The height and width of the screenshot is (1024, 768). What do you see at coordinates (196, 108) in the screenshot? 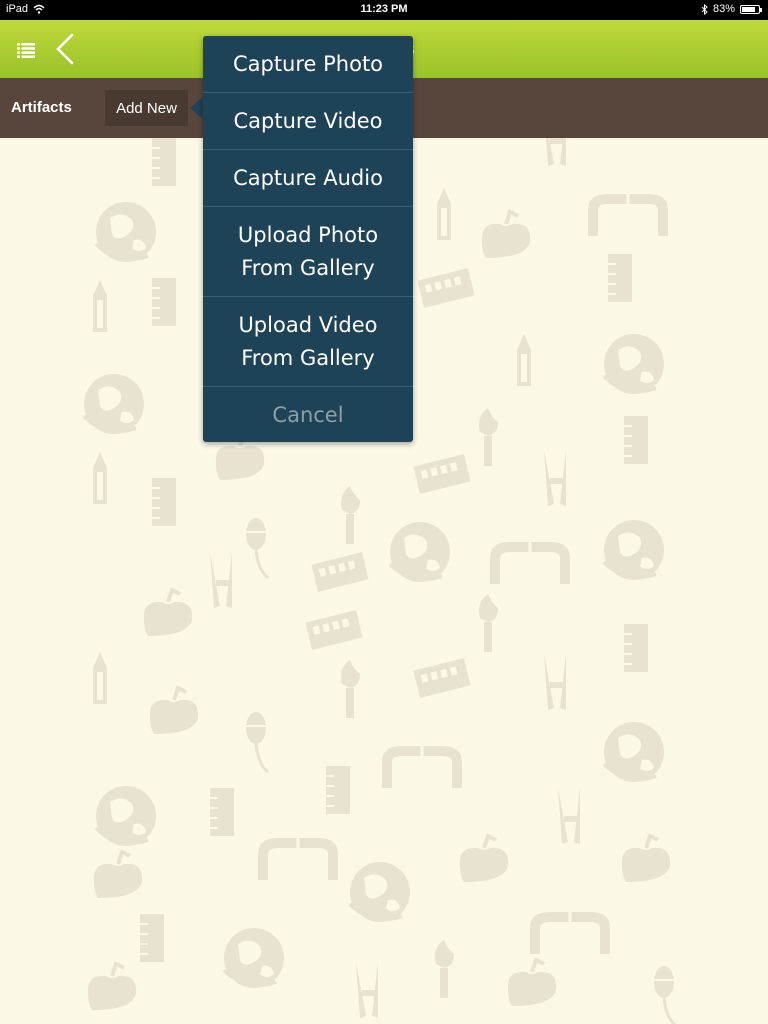
I see `popover-arrow` at bounding box center [196, 108].